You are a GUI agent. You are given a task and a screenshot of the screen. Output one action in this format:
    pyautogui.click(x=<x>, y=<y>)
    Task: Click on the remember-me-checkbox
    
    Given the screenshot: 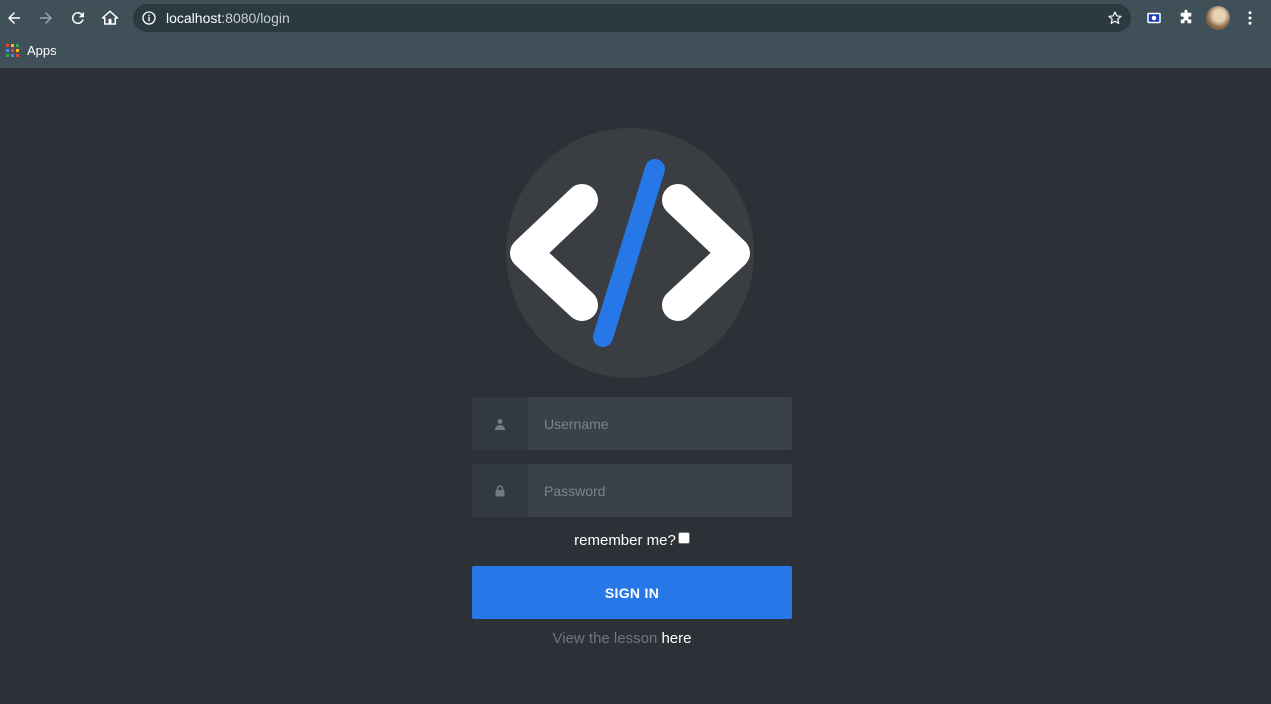 What is the action you would take?
    pyautogui.click(x=683, y=538)
    